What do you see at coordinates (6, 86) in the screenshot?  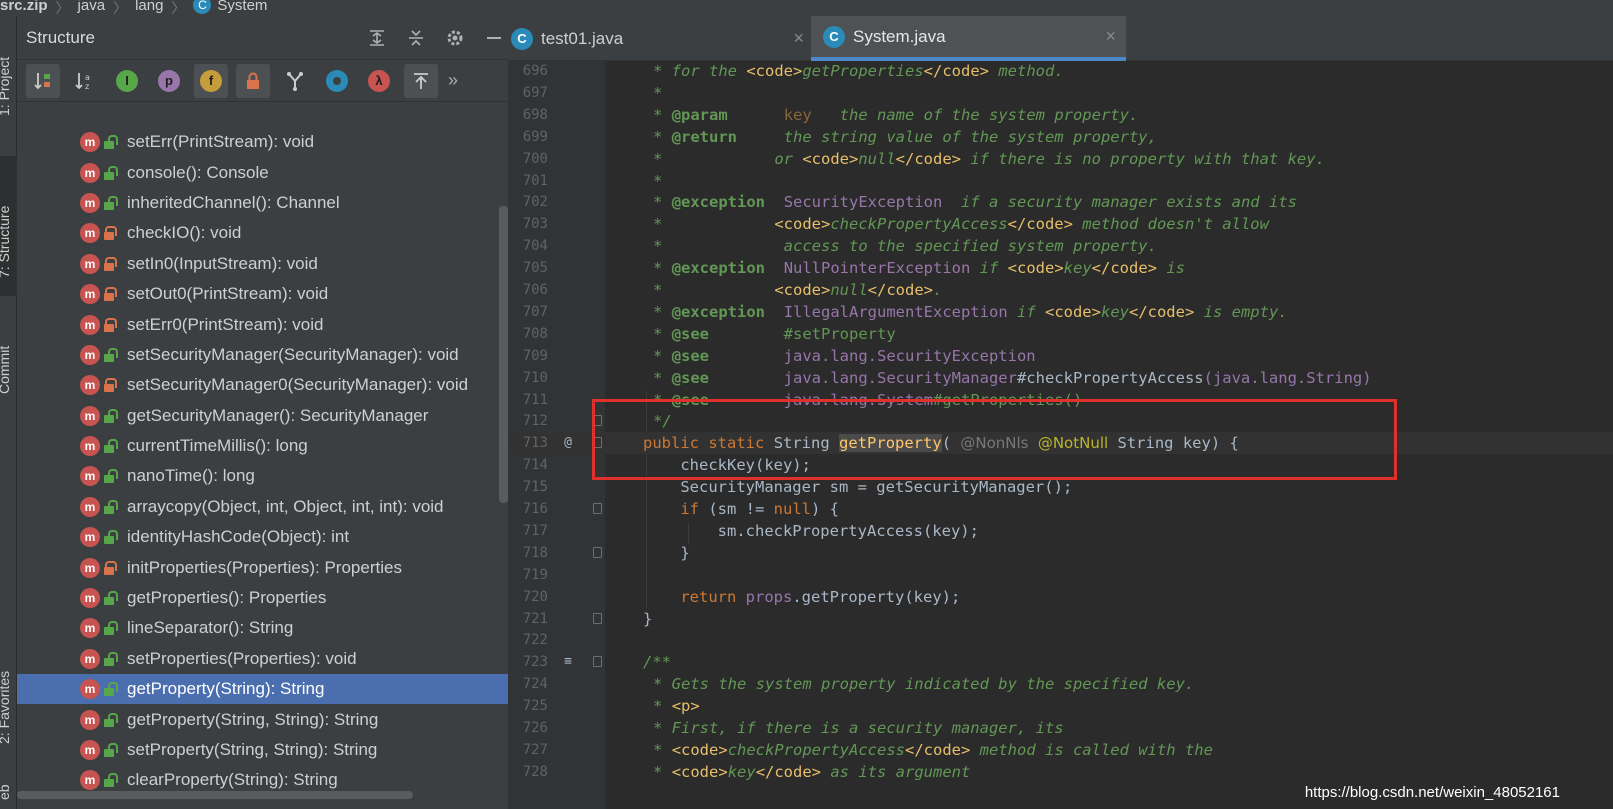 I see `tool-window-project: 1: Project` at bounding box center [6, 86].